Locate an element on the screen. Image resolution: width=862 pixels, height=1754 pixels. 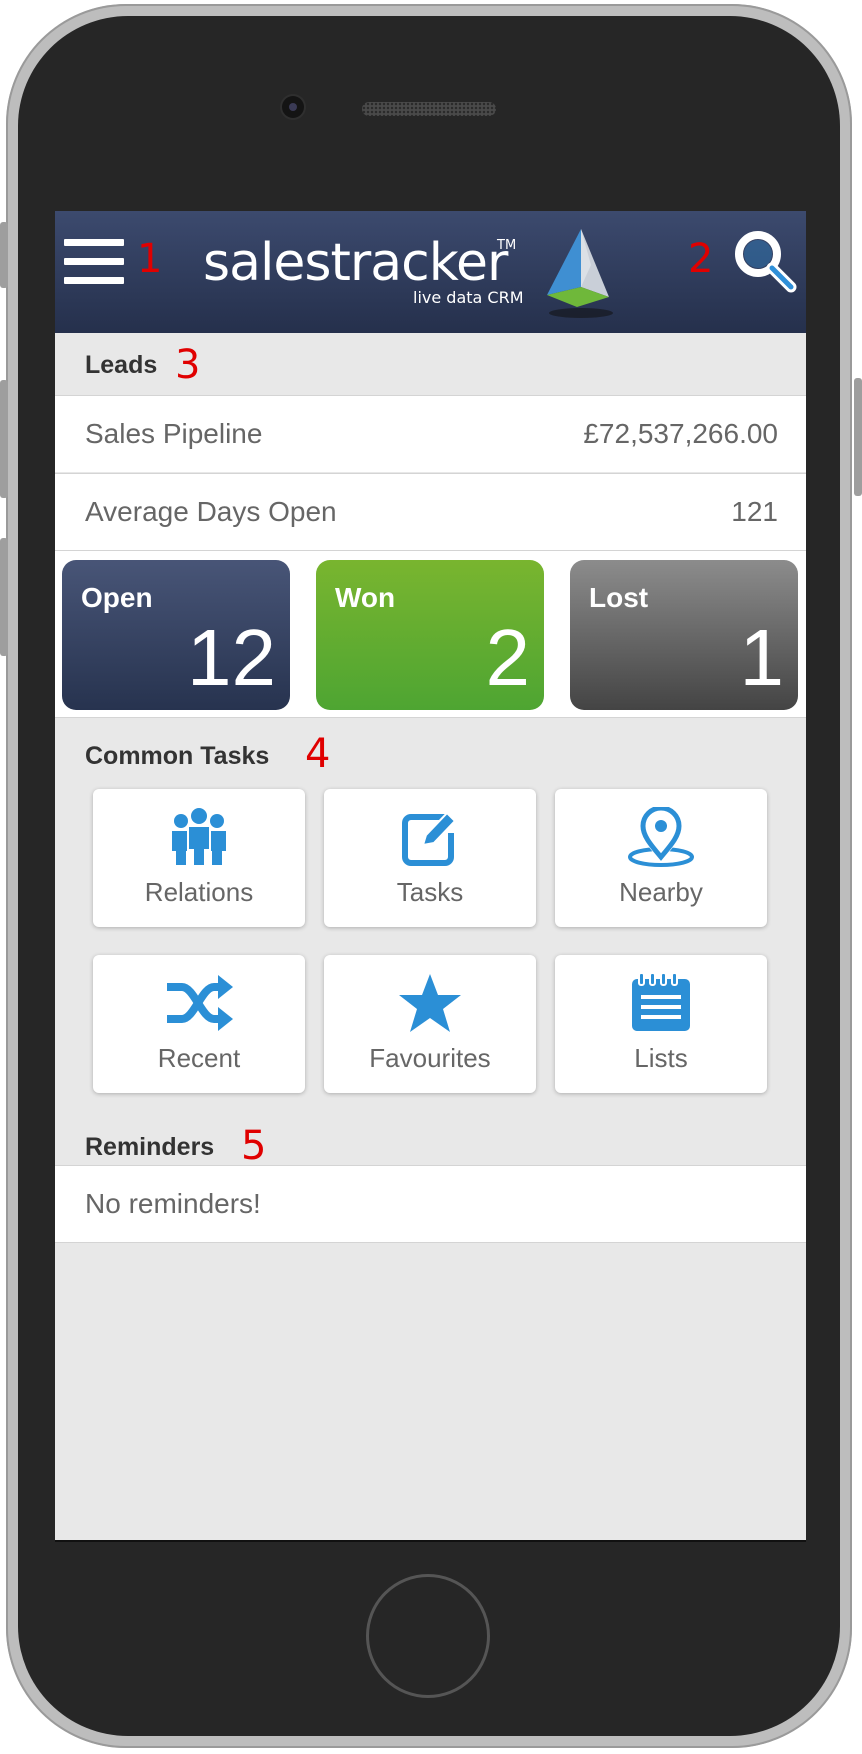
open-label: Open is located at coordinates (117, 597).